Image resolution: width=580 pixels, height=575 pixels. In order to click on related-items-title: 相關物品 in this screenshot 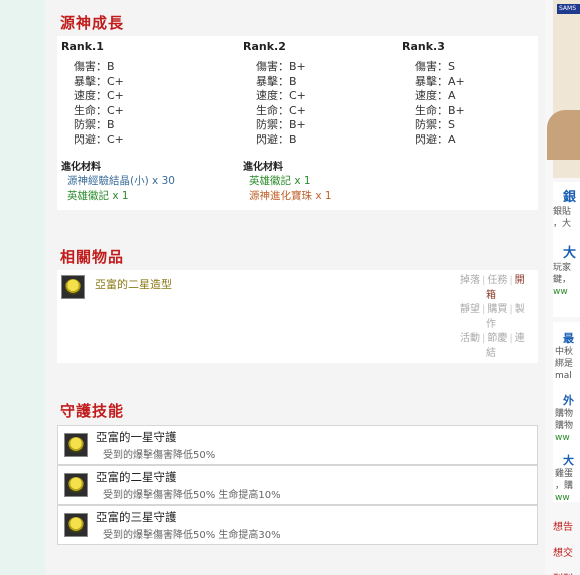, I will do `click(92, 257)`.